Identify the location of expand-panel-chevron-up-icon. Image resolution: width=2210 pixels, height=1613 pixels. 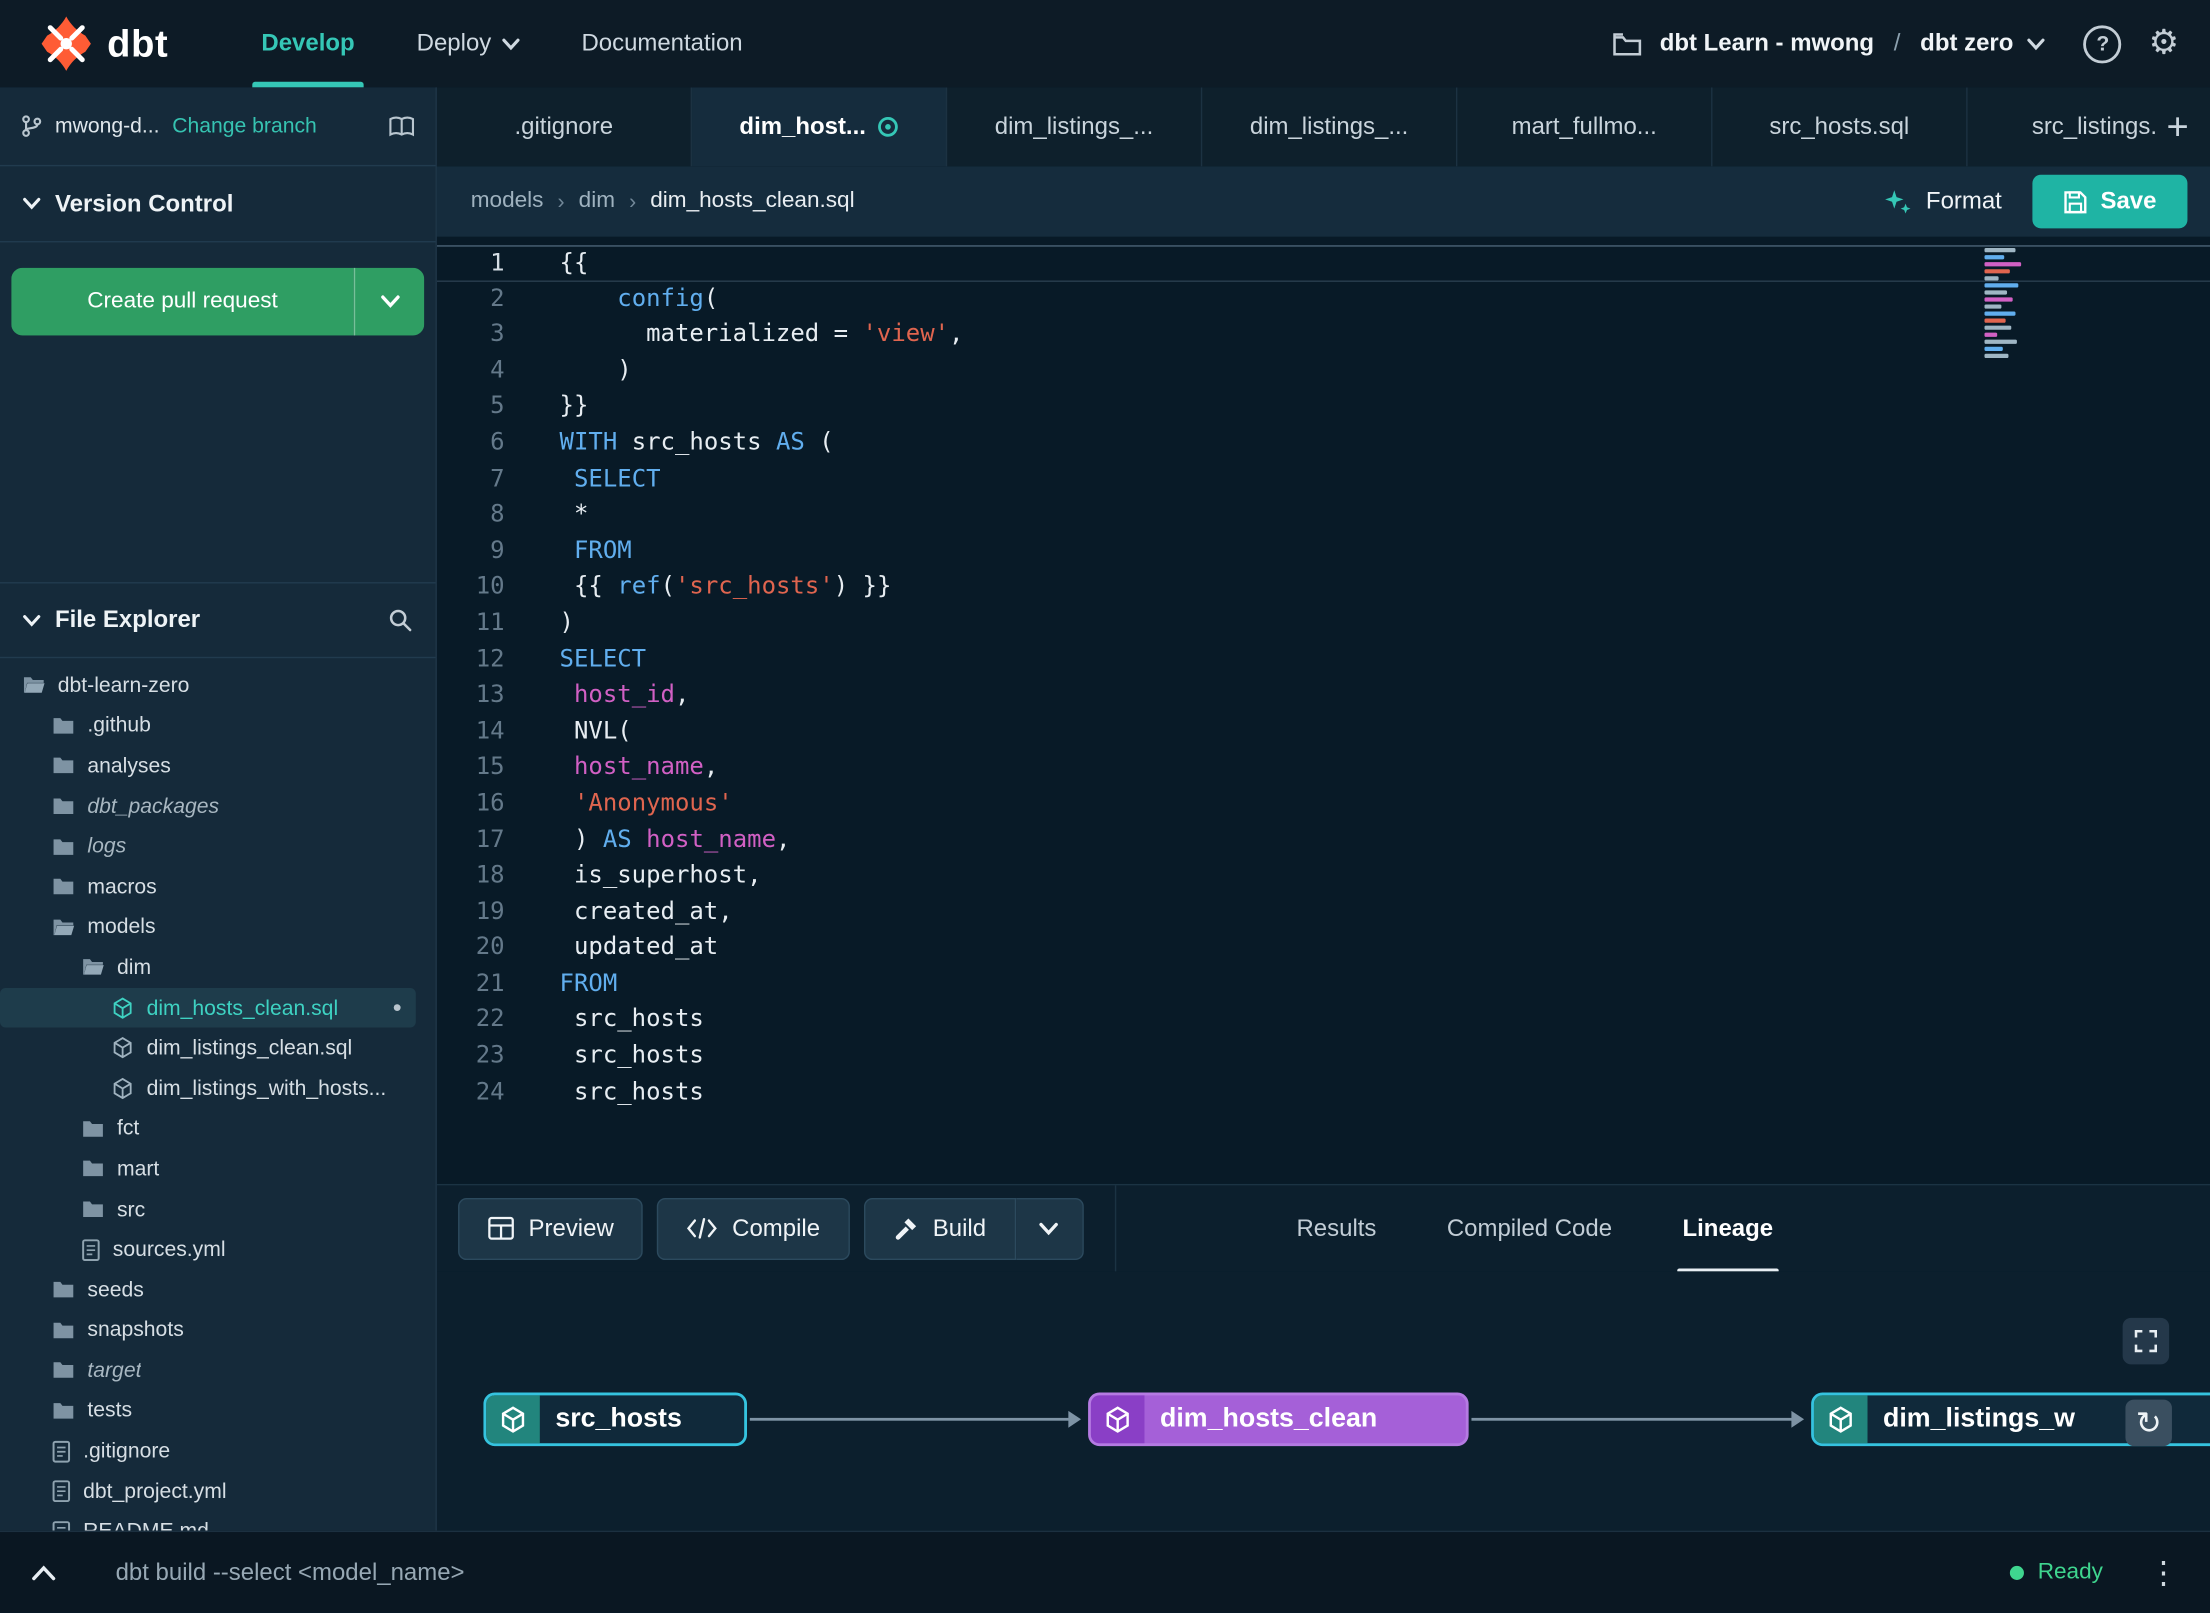
(44, 1571).